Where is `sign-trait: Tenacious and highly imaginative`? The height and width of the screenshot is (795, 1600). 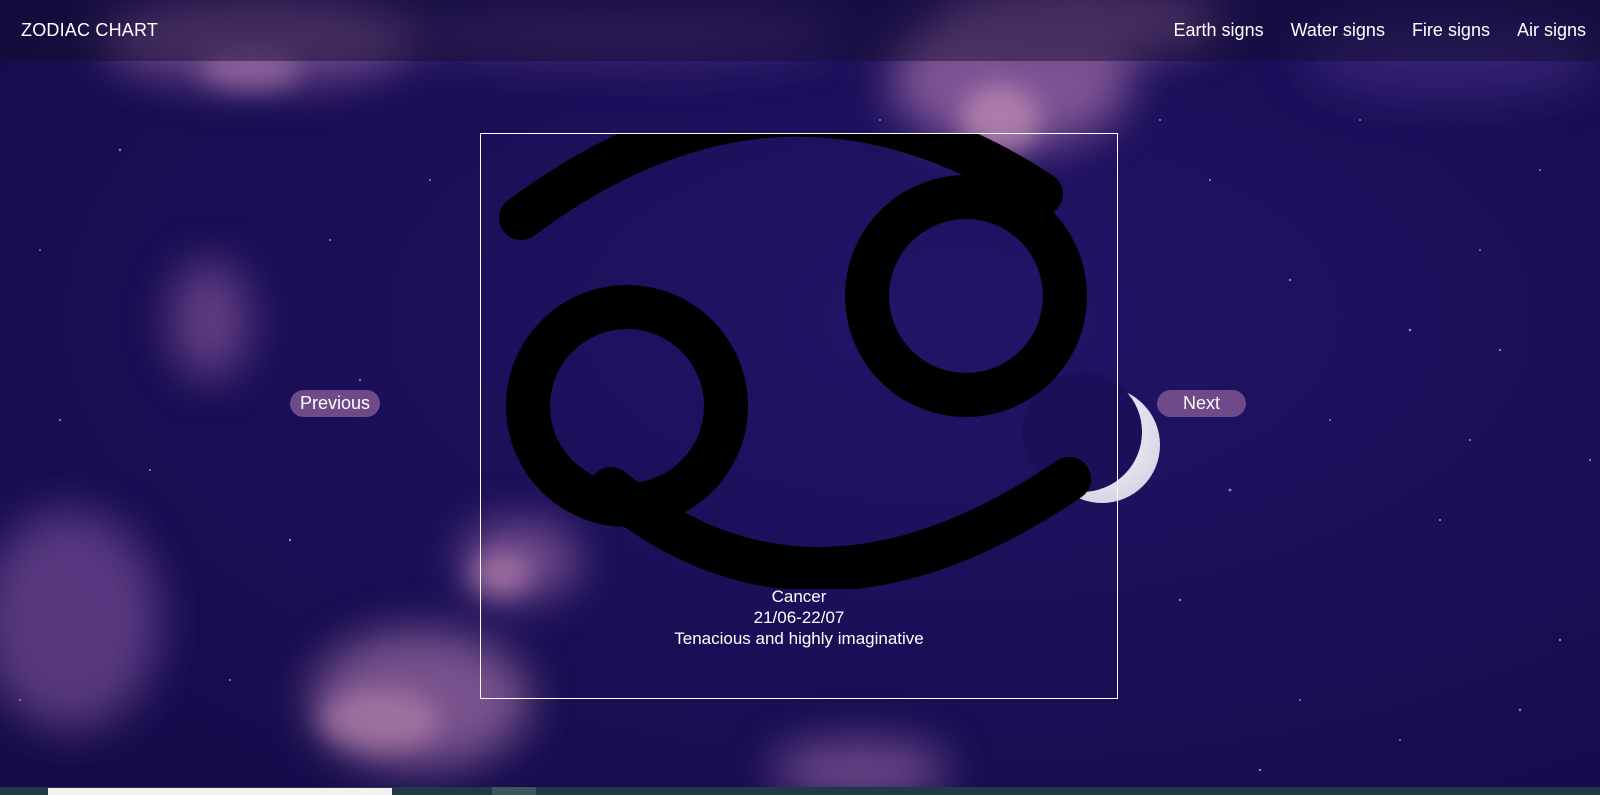
sign-trait: Tenacious and highly imaginative is located at coordinates (799, 638).